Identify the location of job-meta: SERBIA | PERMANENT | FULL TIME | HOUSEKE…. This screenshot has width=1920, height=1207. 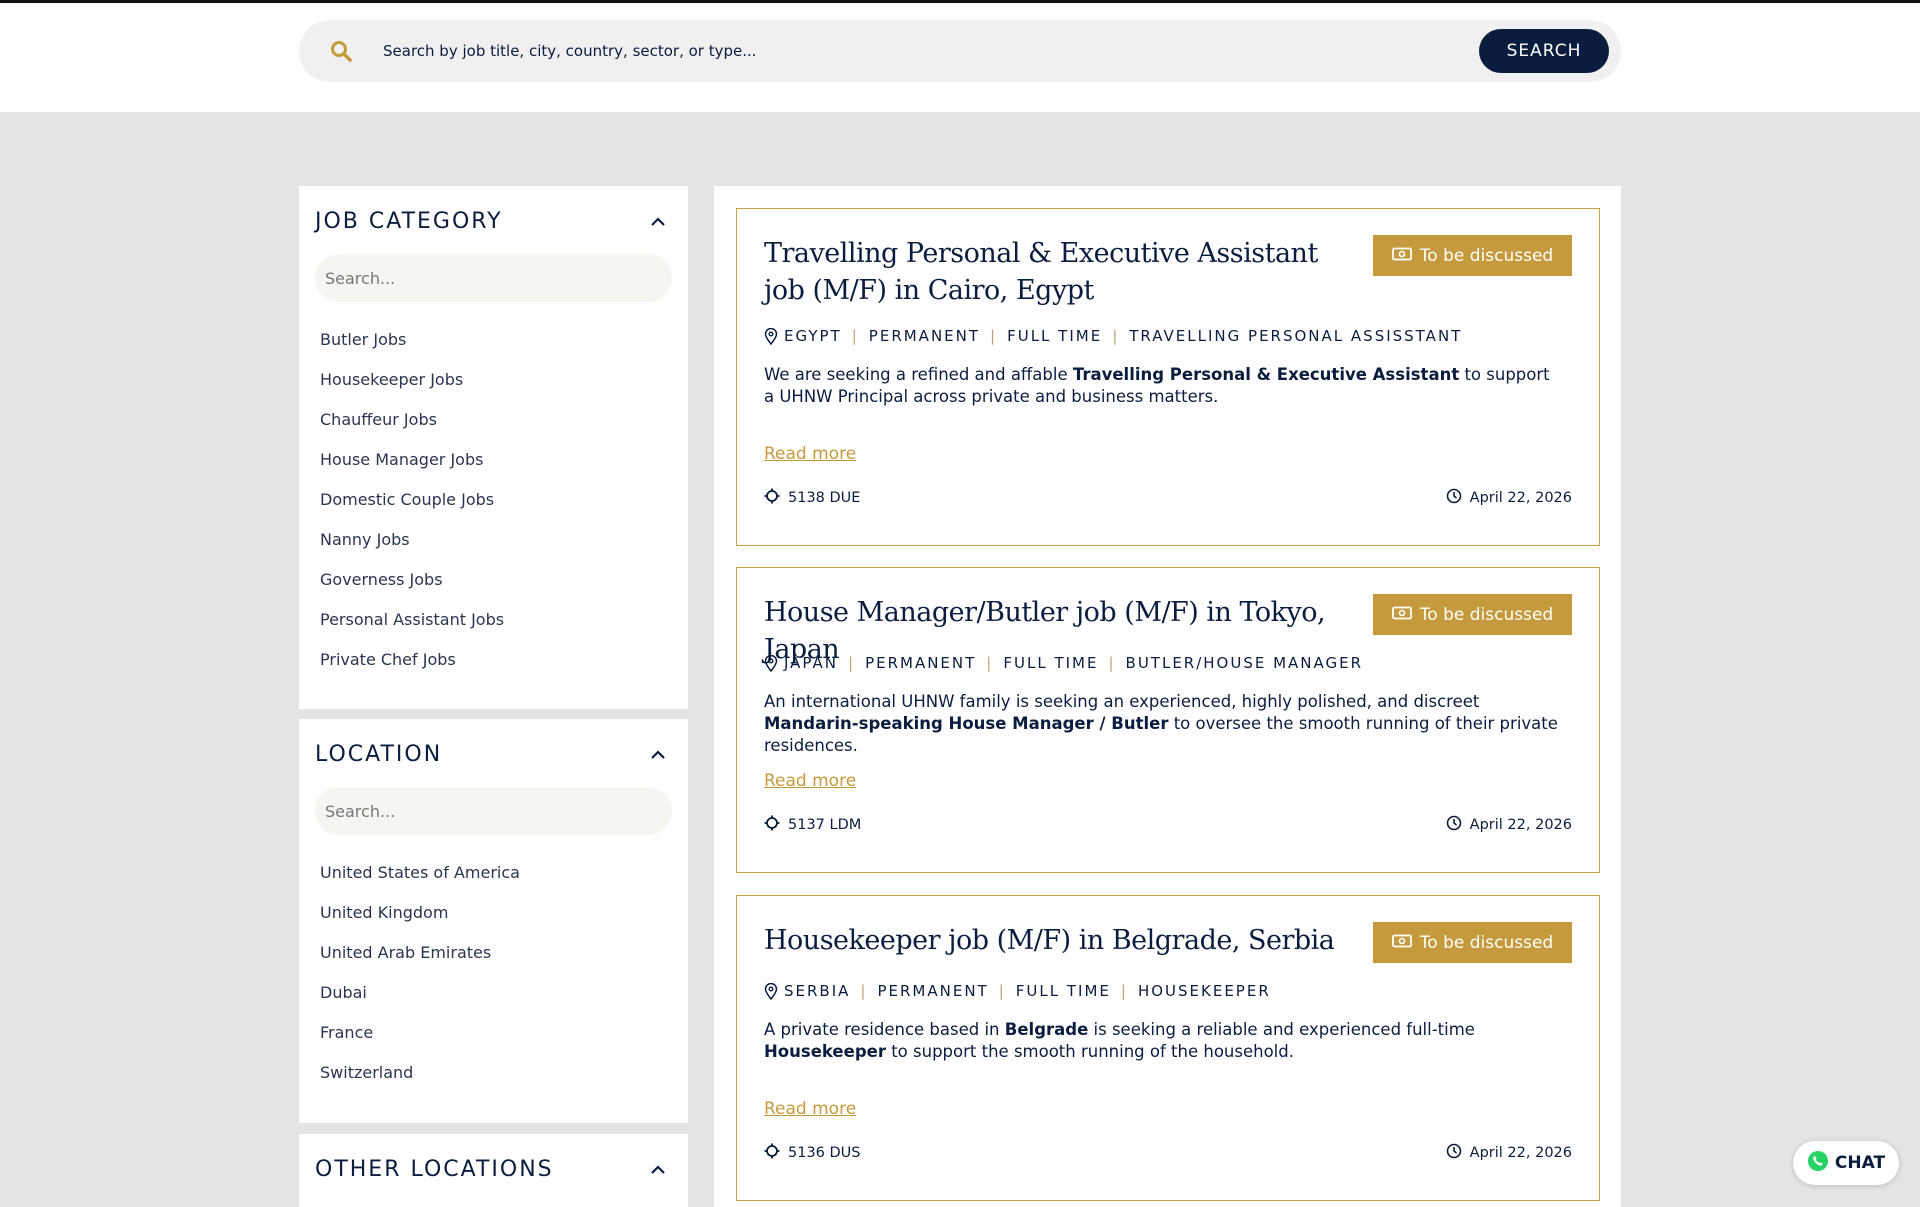
(1017, 991).